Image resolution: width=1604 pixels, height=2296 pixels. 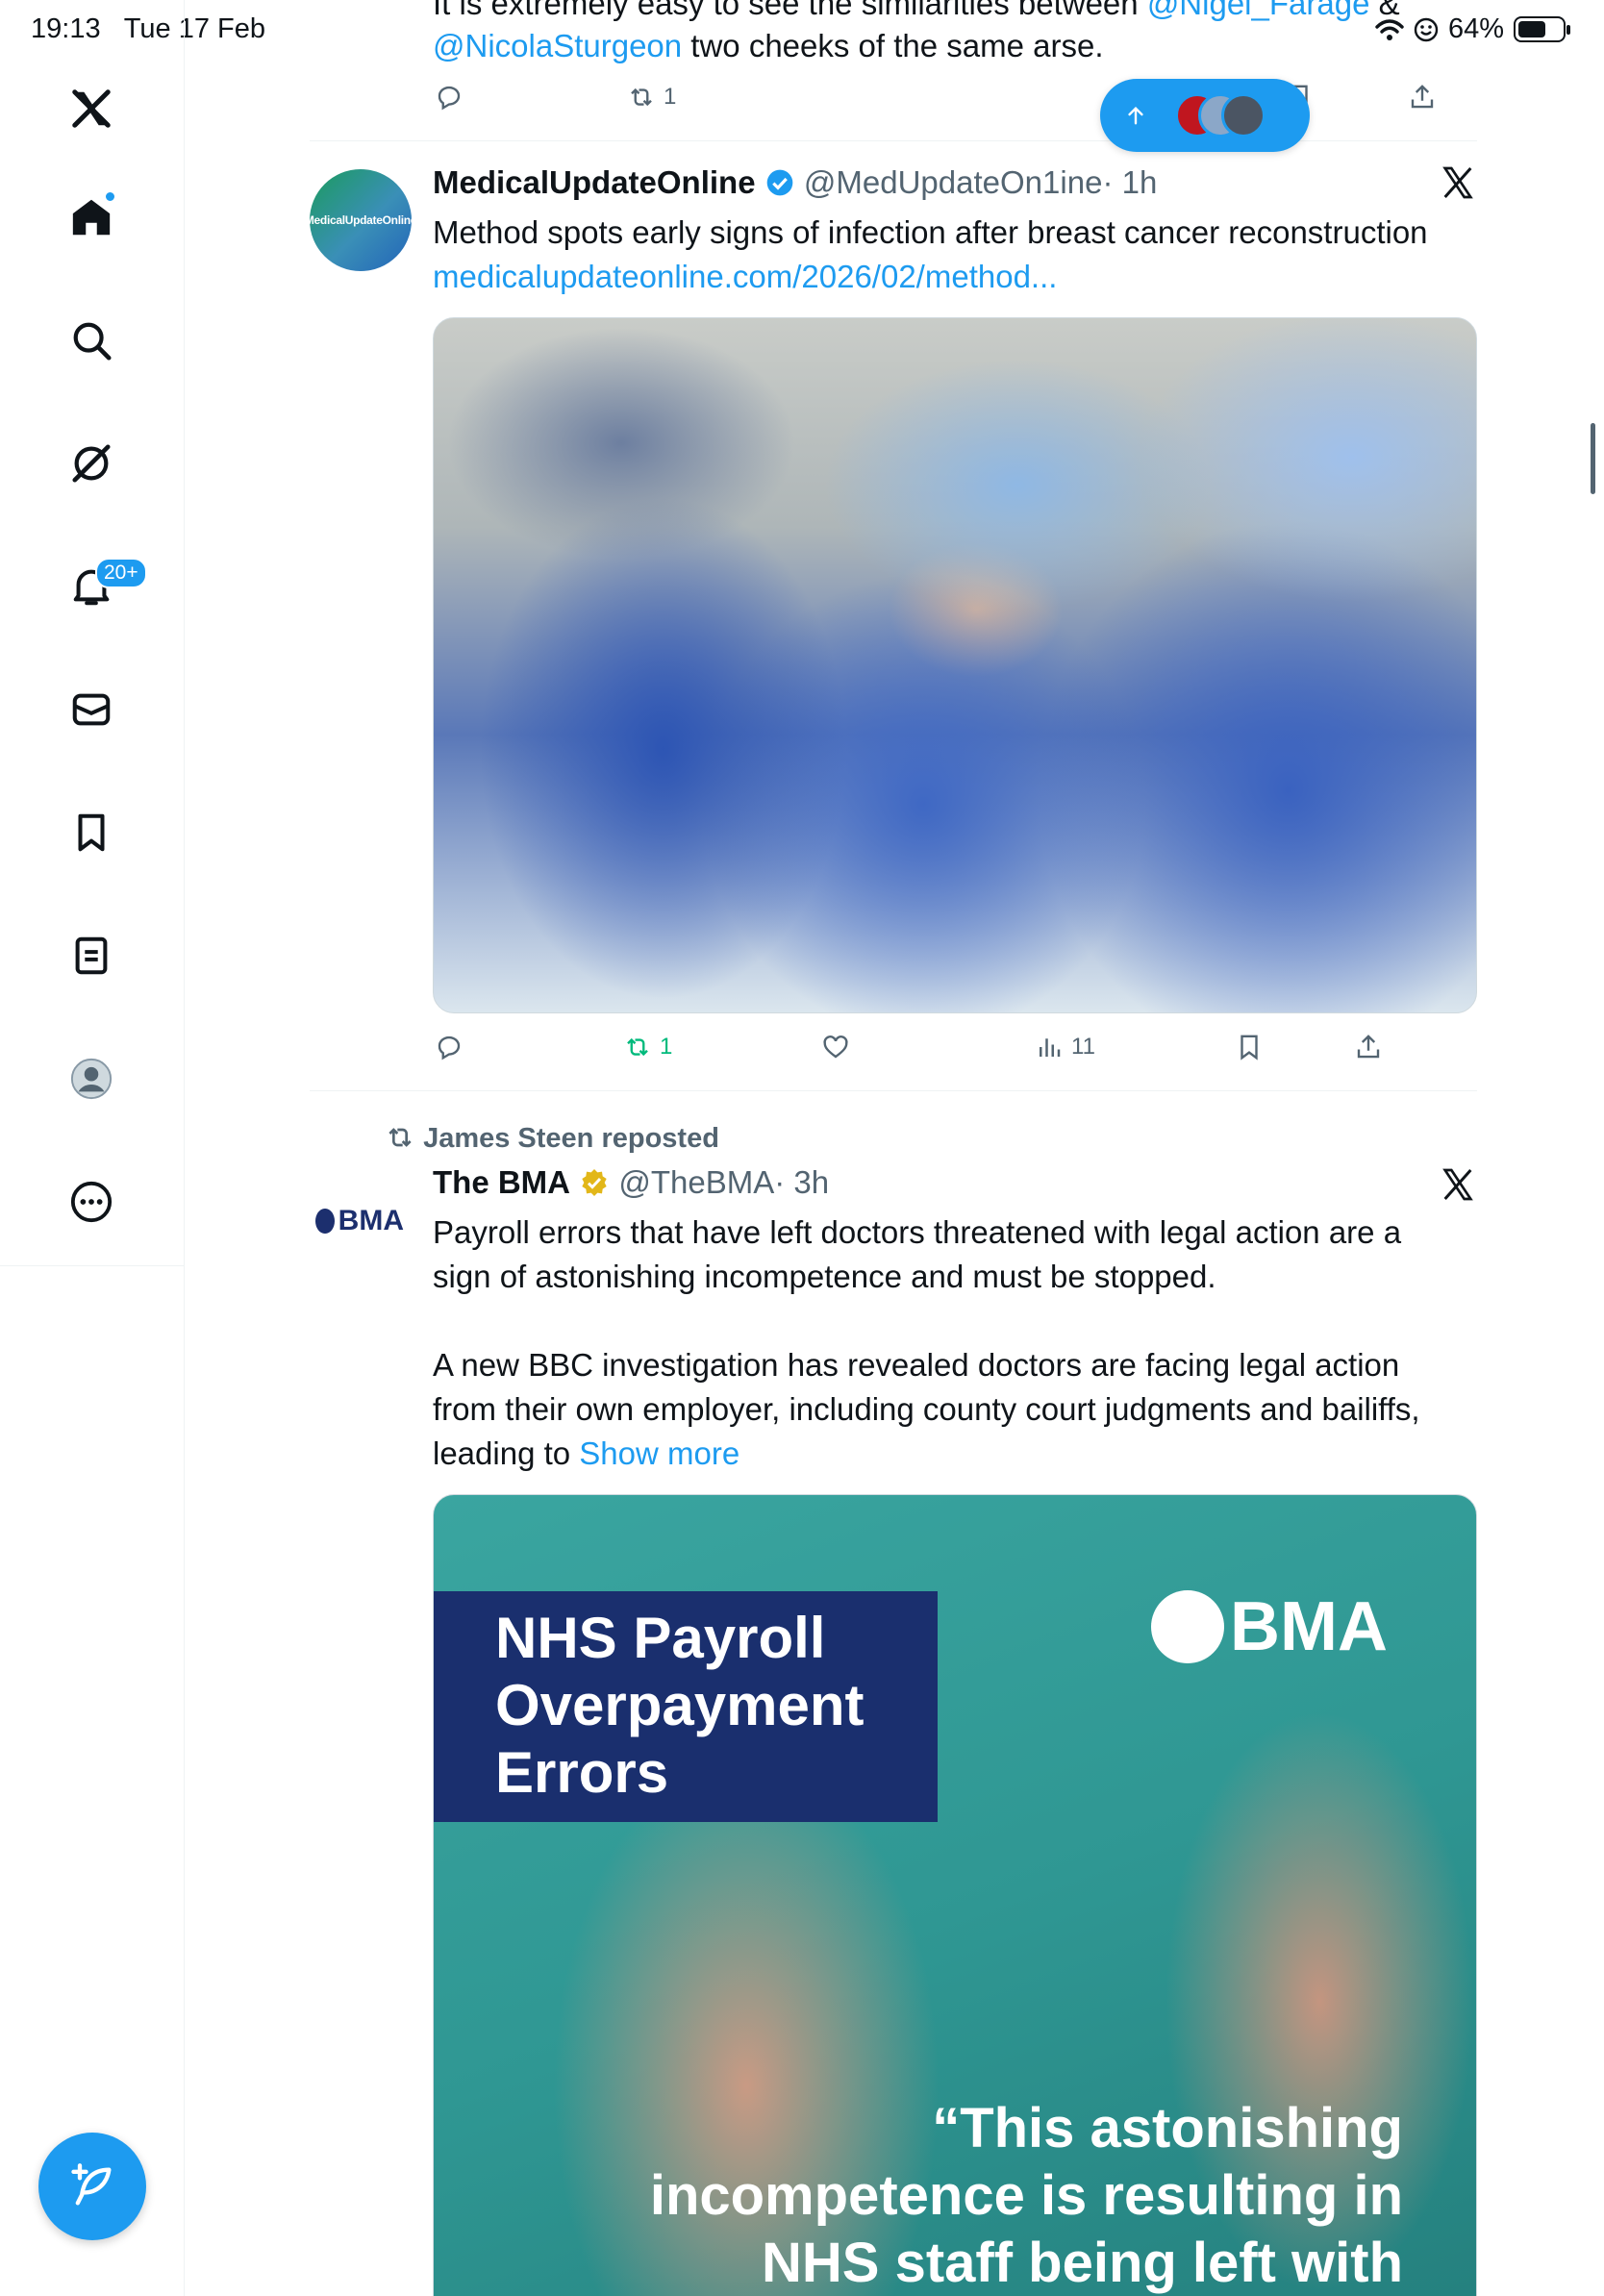 I want to click on sidebar-divider, so click(x=92, y=1265).